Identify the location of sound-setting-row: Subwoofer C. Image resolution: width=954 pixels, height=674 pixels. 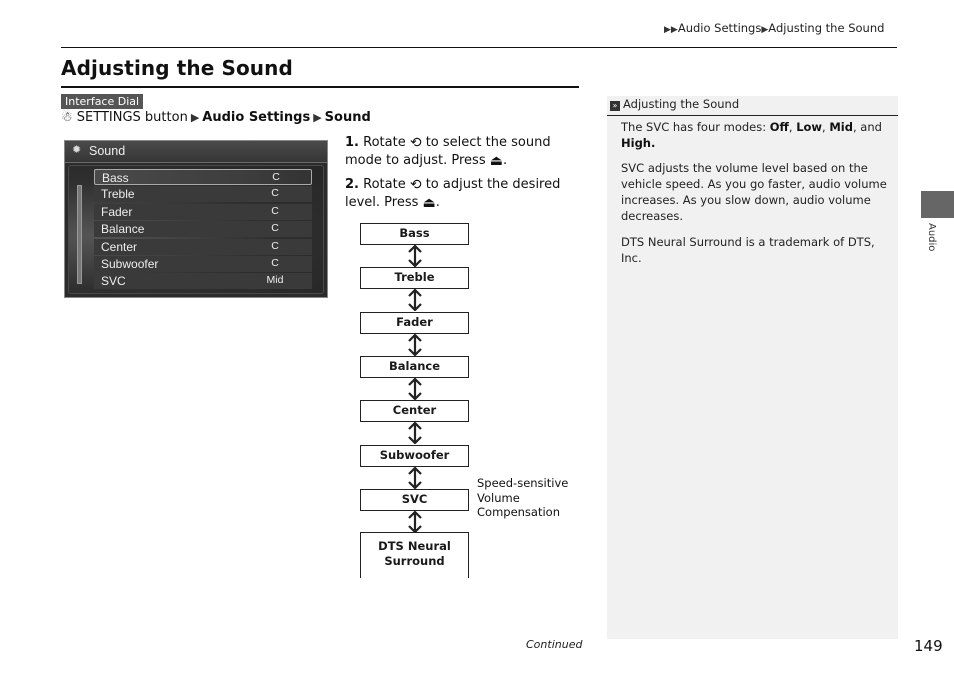
(203, 264).